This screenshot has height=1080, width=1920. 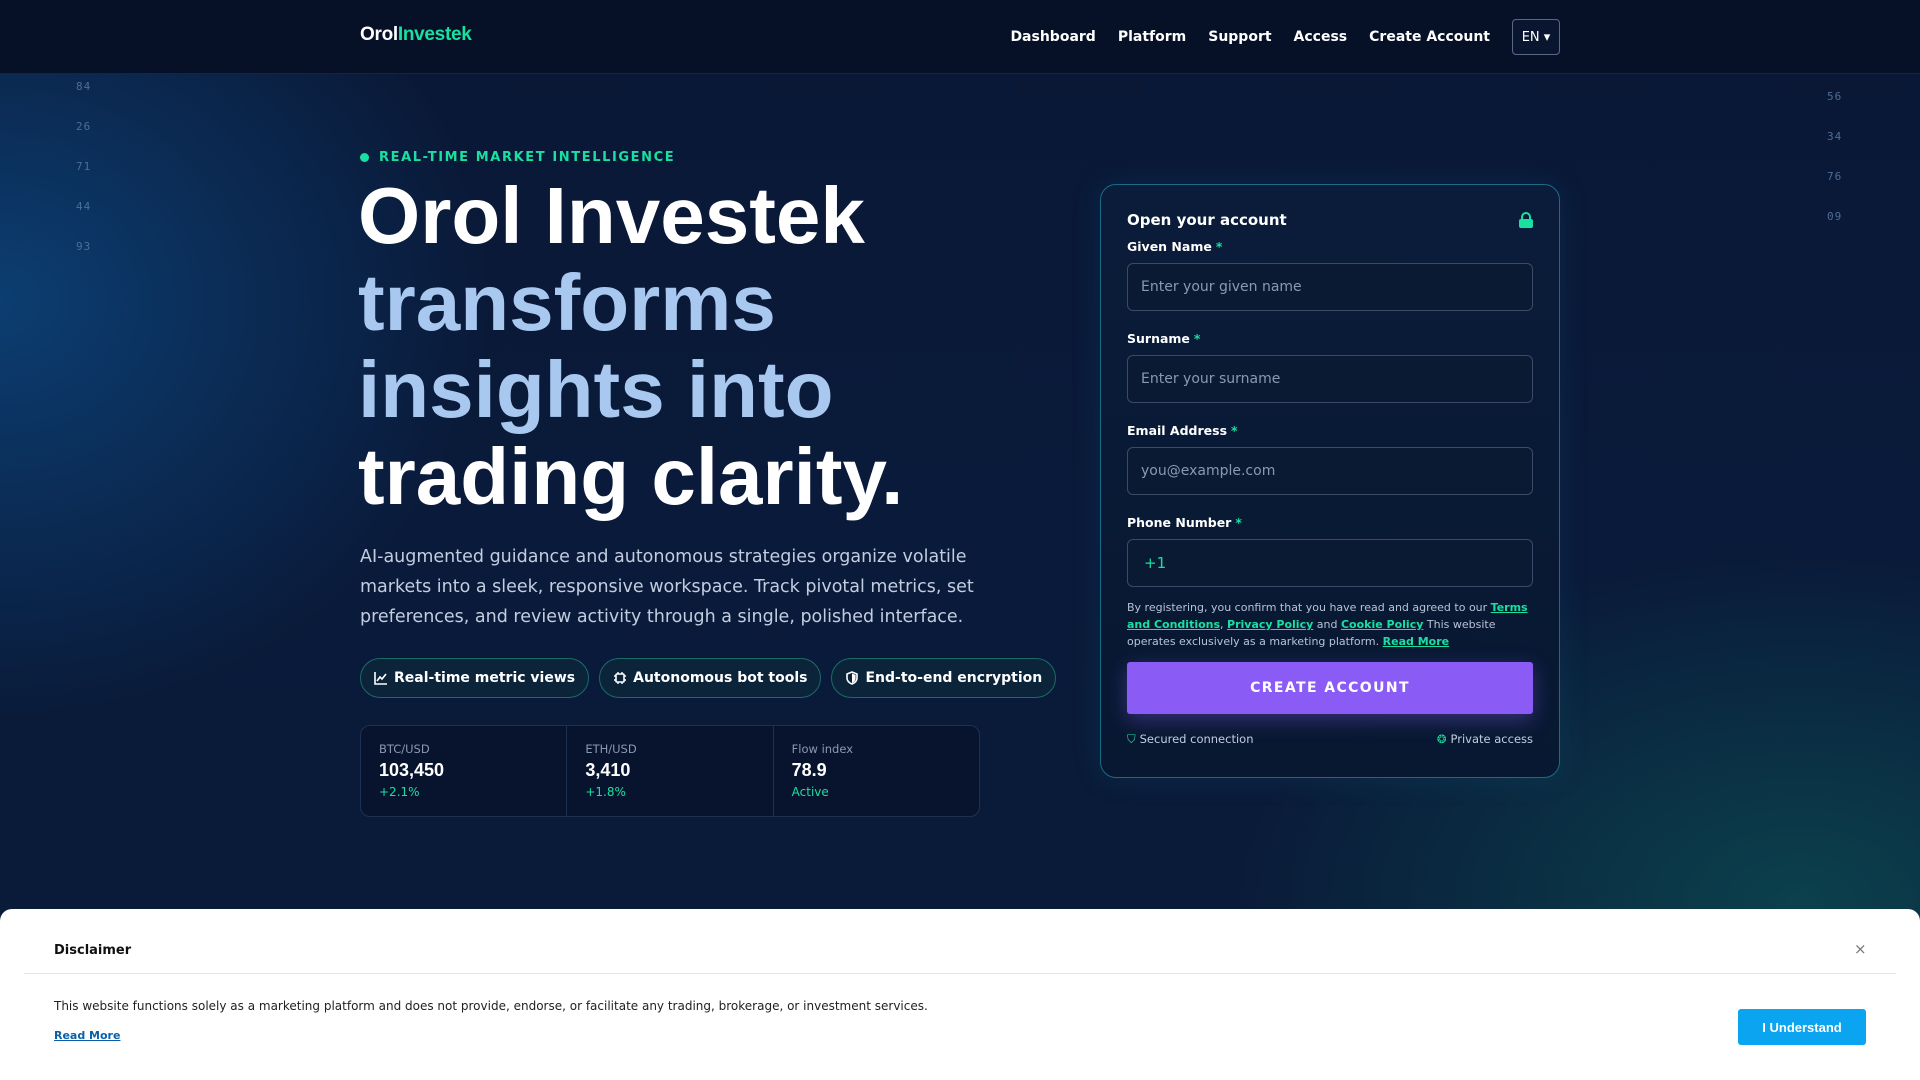 What do you see at coordinates (93, 950) in the screenshot?
I see `disclaimer-title: Disclaimer` at bounding box center [93, 950].